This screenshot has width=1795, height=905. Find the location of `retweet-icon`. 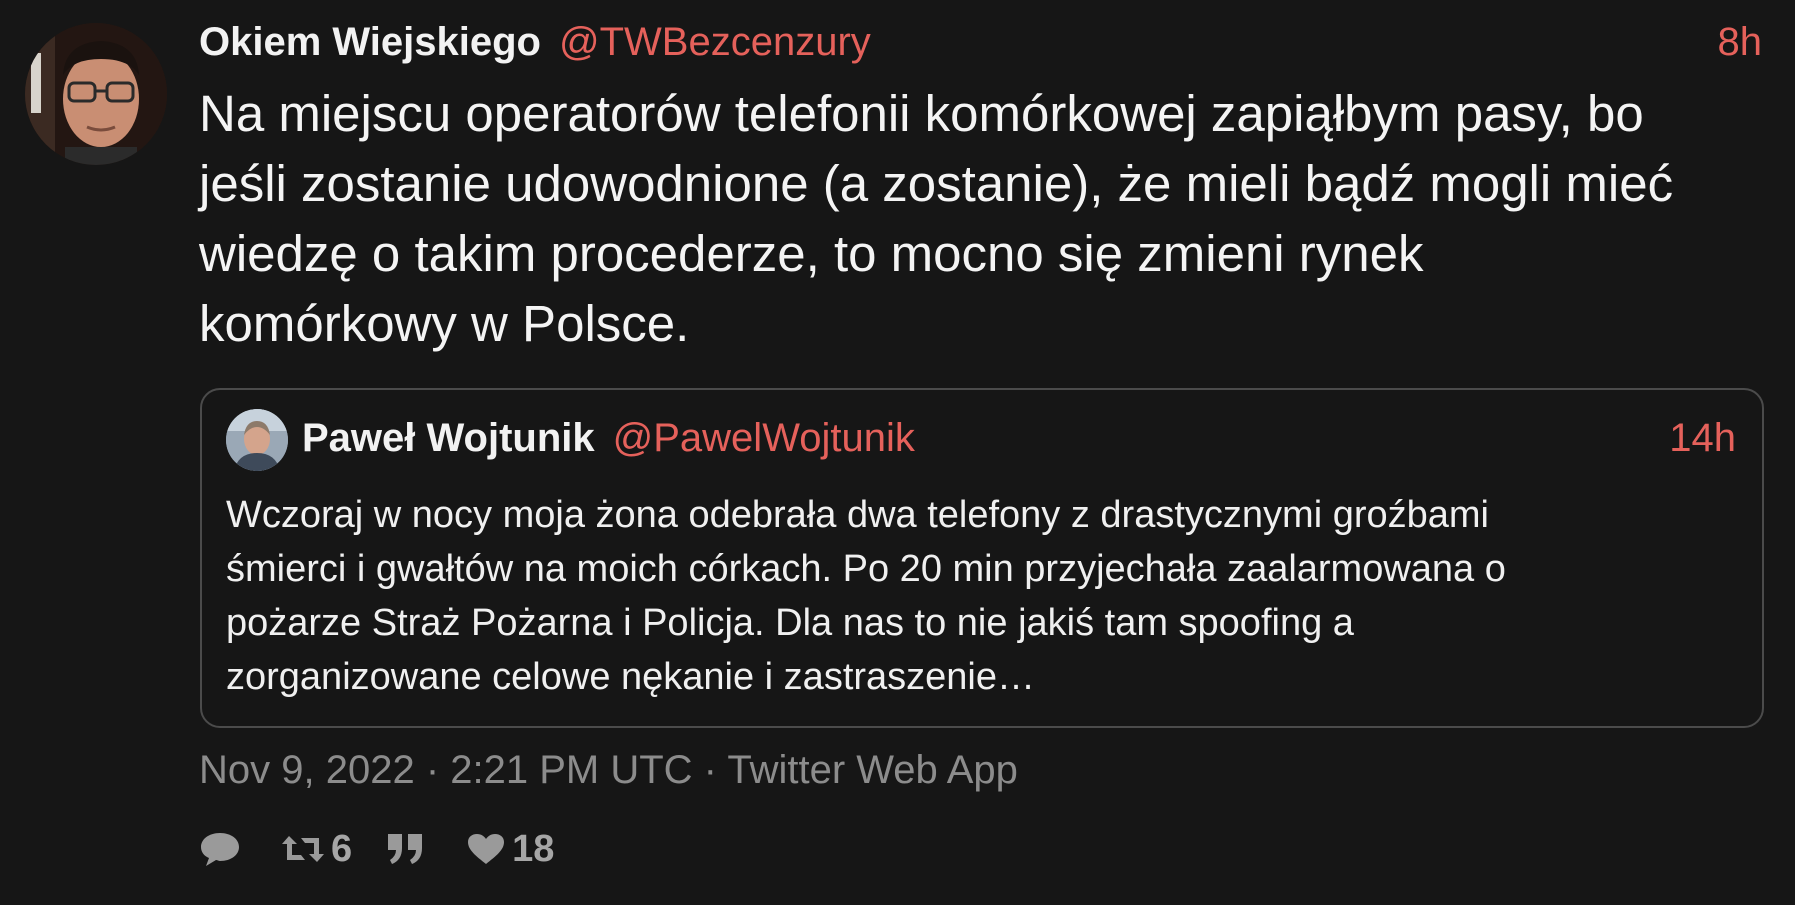

retweet-icon is located at coordinates (303, 849).